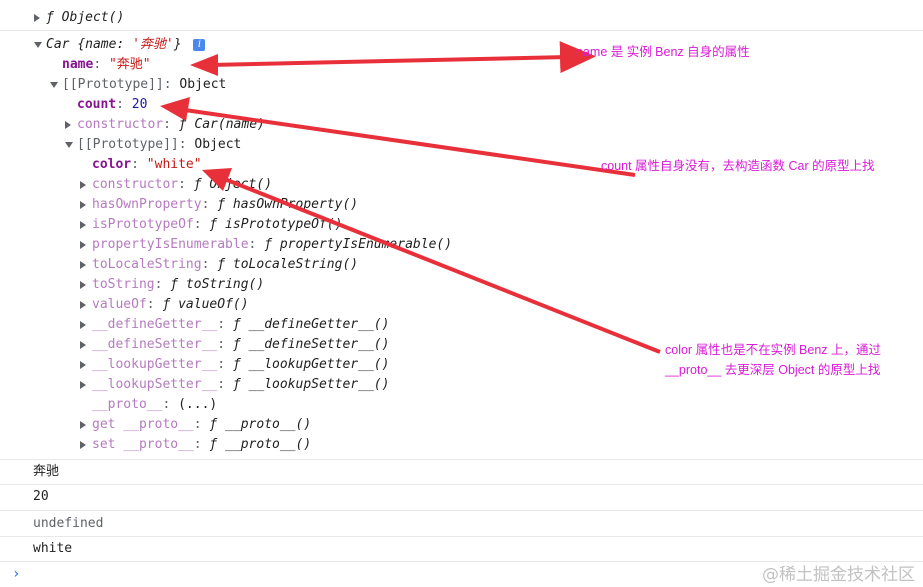  What do you see at coordinates (402, 57) in the screenshot?
I see `name-arrow` at bounding box center [402, 57].